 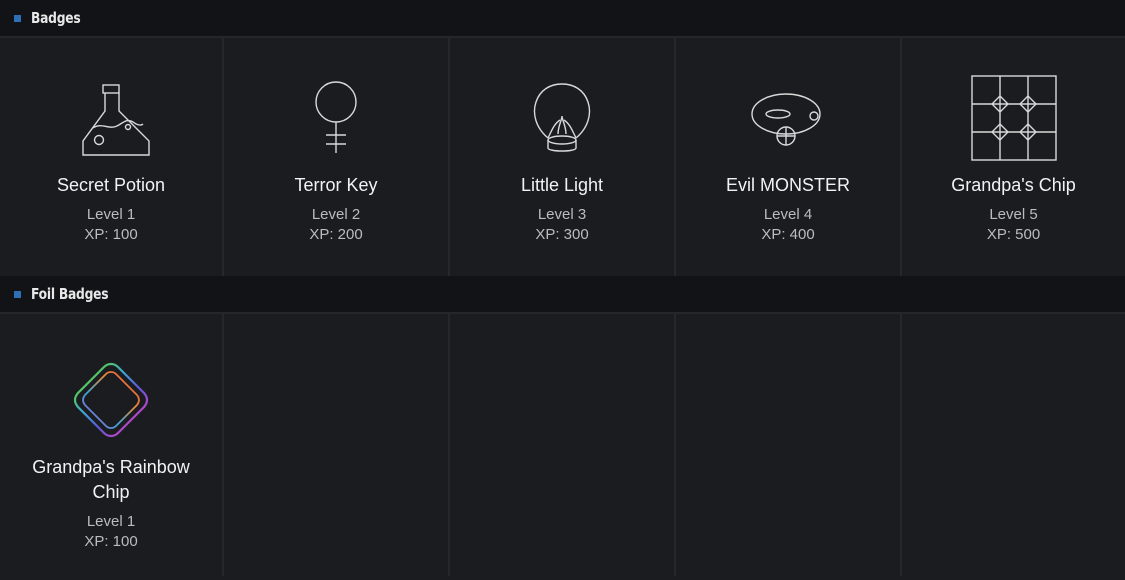 What do you see at coordinates (56, 18) in the screenshot?
I see `badges-section-title: Badges` at bounding box center [56, 18].